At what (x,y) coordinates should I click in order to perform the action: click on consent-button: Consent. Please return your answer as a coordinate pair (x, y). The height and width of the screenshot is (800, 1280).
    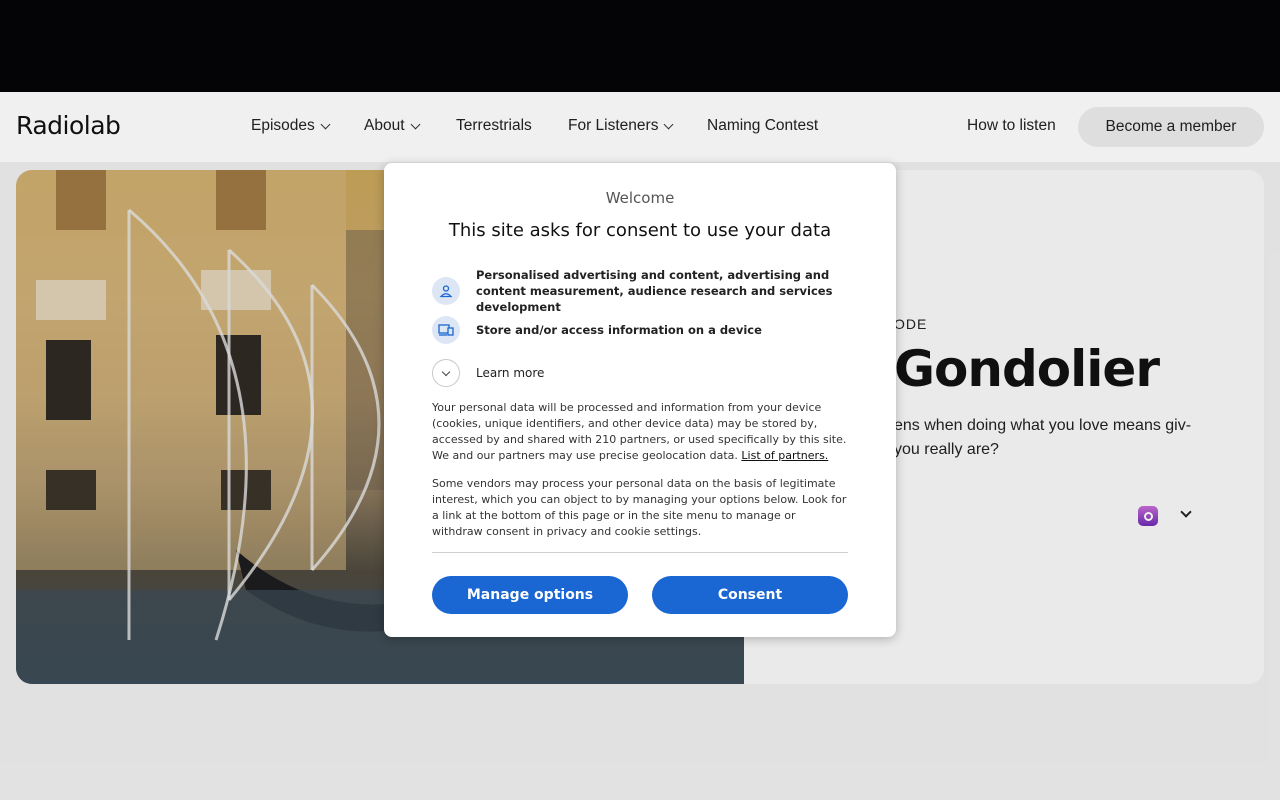
    Looking at the image, I should click on (750, 595).